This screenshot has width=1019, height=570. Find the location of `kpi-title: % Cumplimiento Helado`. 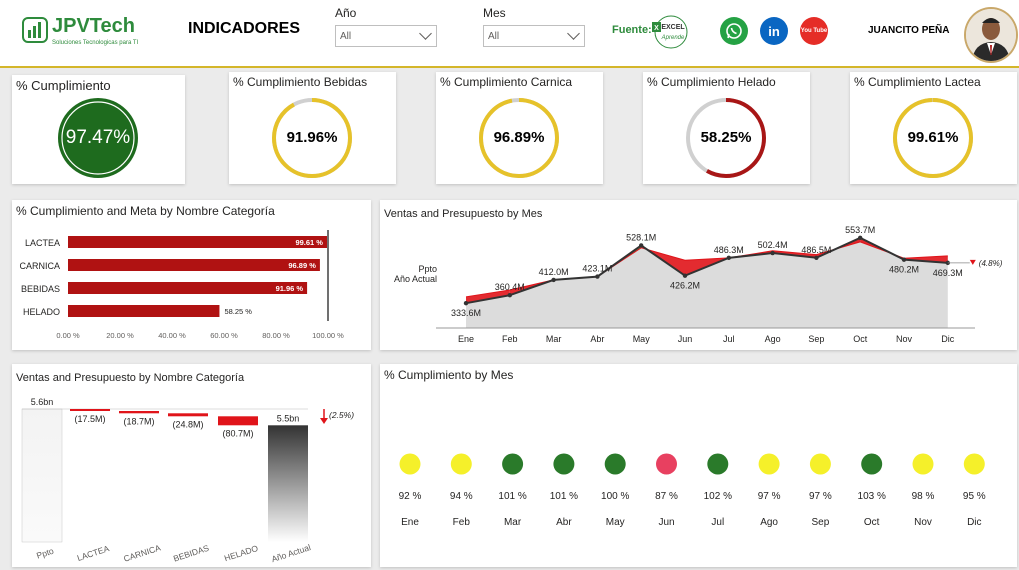

kpi-title: % Cumplimiento Helado is located at coordinates (711, 82).